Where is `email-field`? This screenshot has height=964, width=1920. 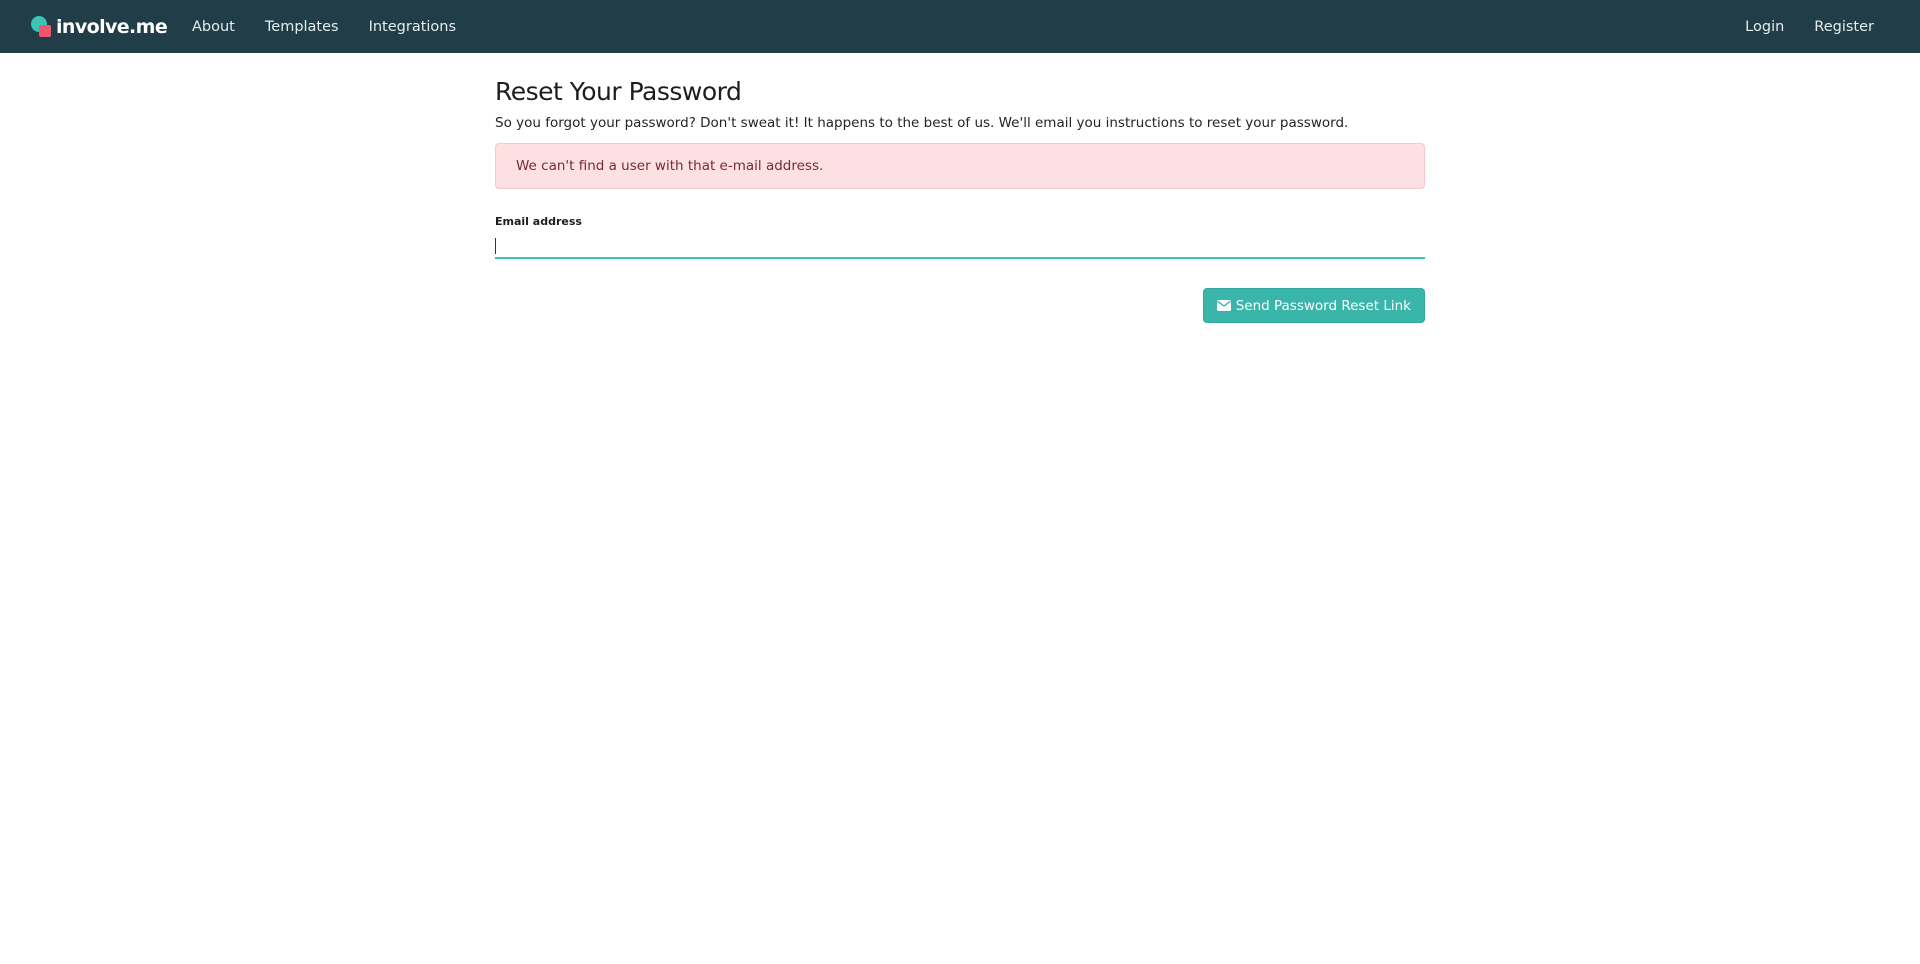
email-field is located at coordinates (960, 246).